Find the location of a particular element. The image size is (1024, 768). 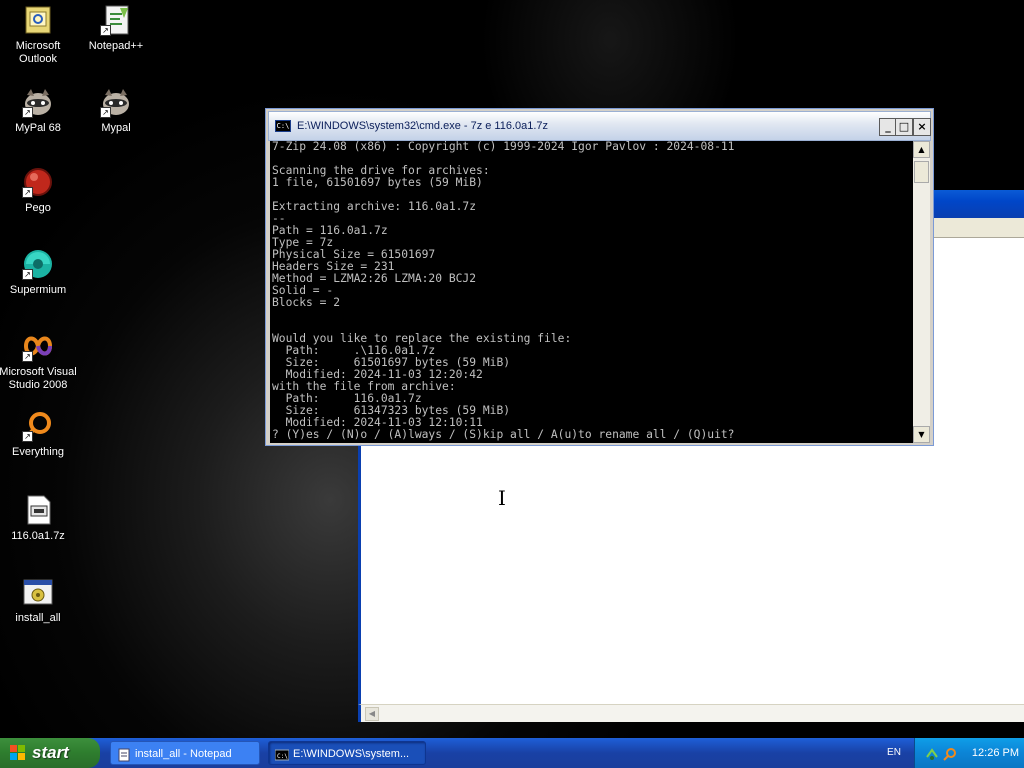

desktop-icon-label: Pego is located at coordinates (38, 208).